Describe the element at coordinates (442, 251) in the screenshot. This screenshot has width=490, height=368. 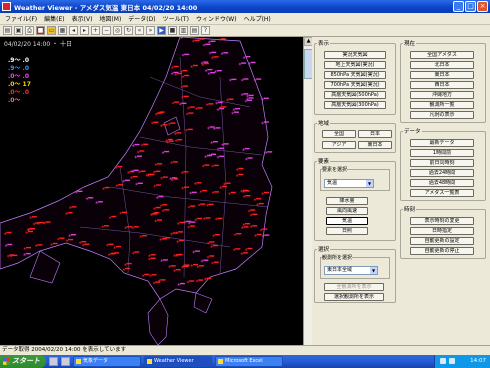
I see `time-button-4: 自動更新の停止` at that location.